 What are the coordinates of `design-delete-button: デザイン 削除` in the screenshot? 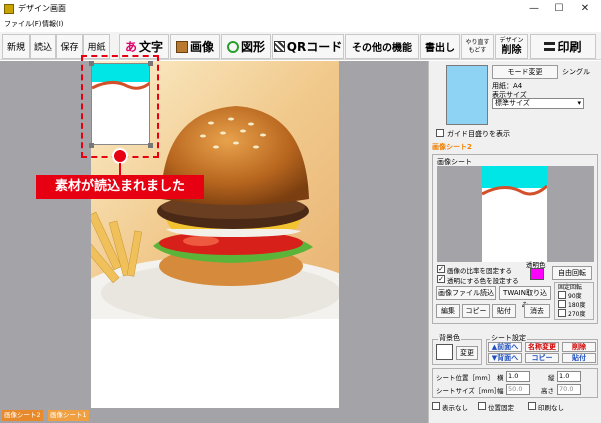 It's located at (511, 46).